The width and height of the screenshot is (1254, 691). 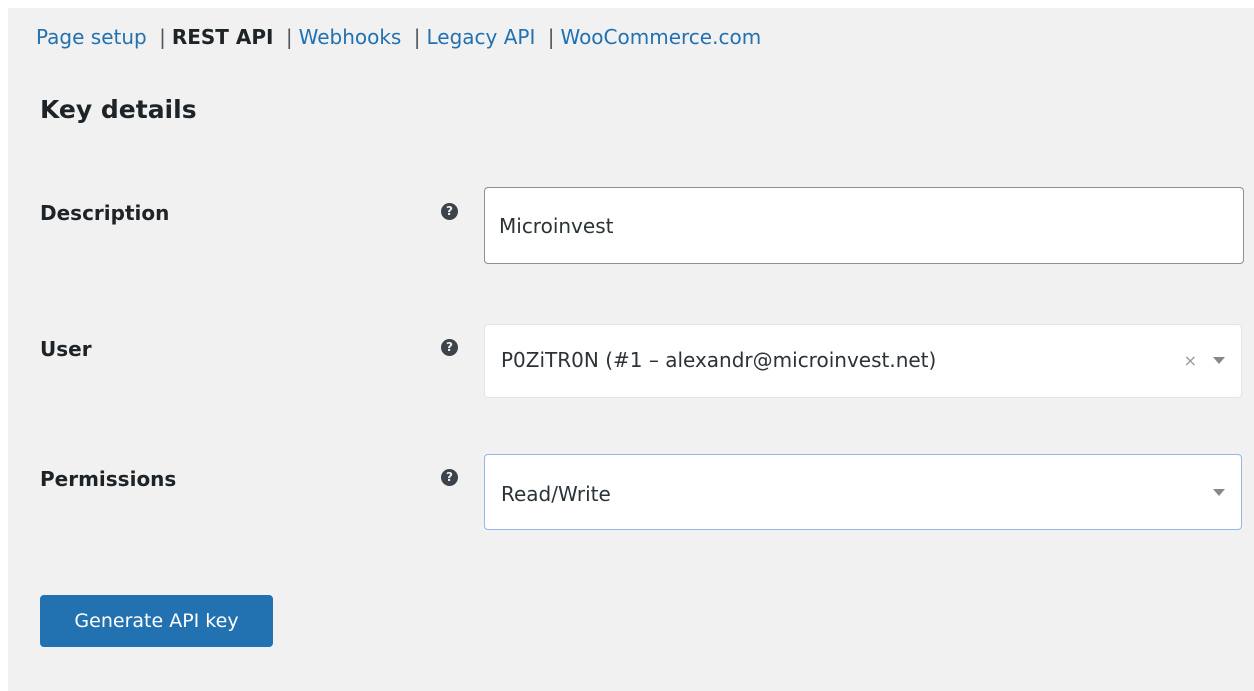 I want to click on user-help-icon: ?, so click(x=449, y=347).